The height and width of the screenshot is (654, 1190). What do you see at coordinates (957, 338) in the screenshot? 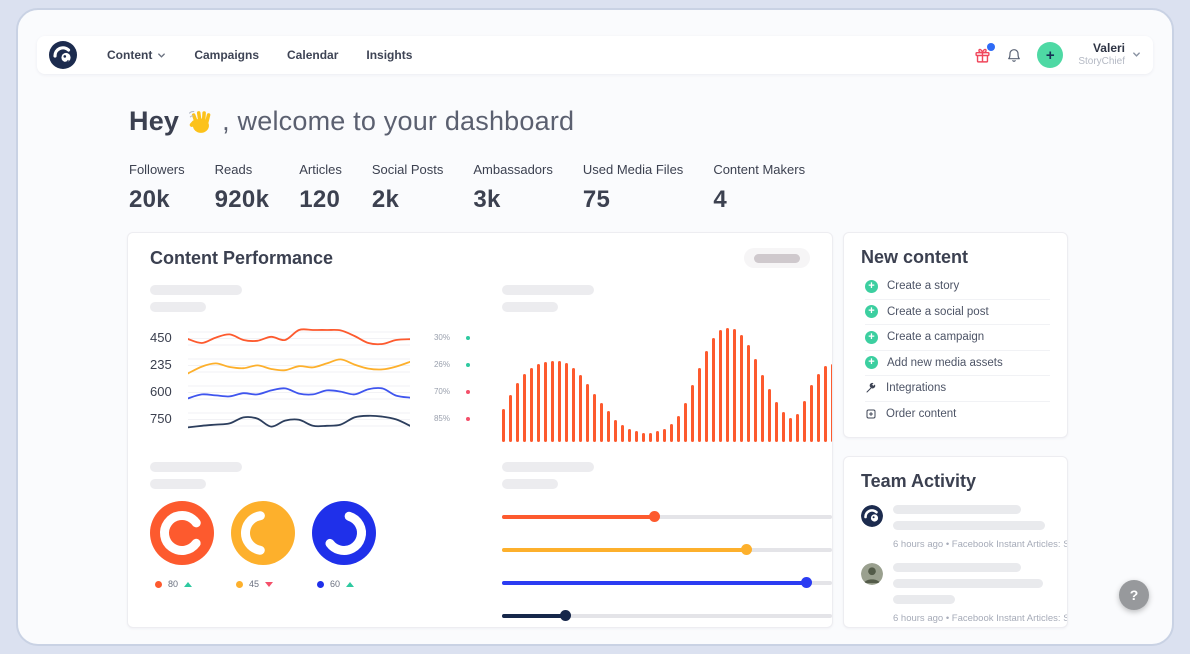
I see `new-content-item-create-a-campaign: + Create a campaign` at bounding box center [957, 338].